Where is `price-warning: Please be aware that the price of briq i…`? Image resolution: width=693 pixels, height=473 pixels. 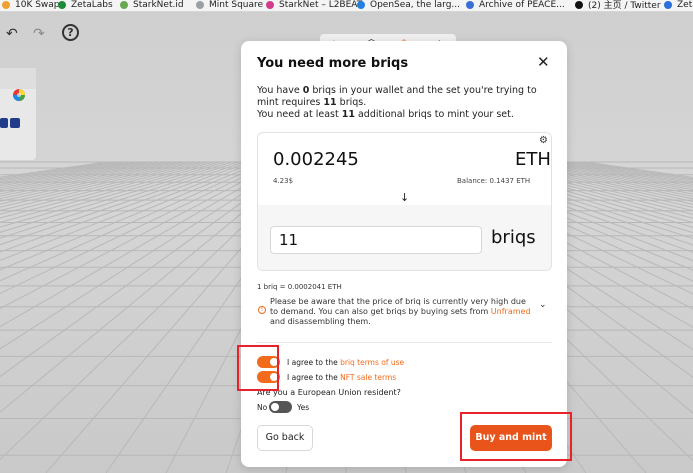 price-warning: Please be aware that the price of briq i… is located at coordinates (402, 312).